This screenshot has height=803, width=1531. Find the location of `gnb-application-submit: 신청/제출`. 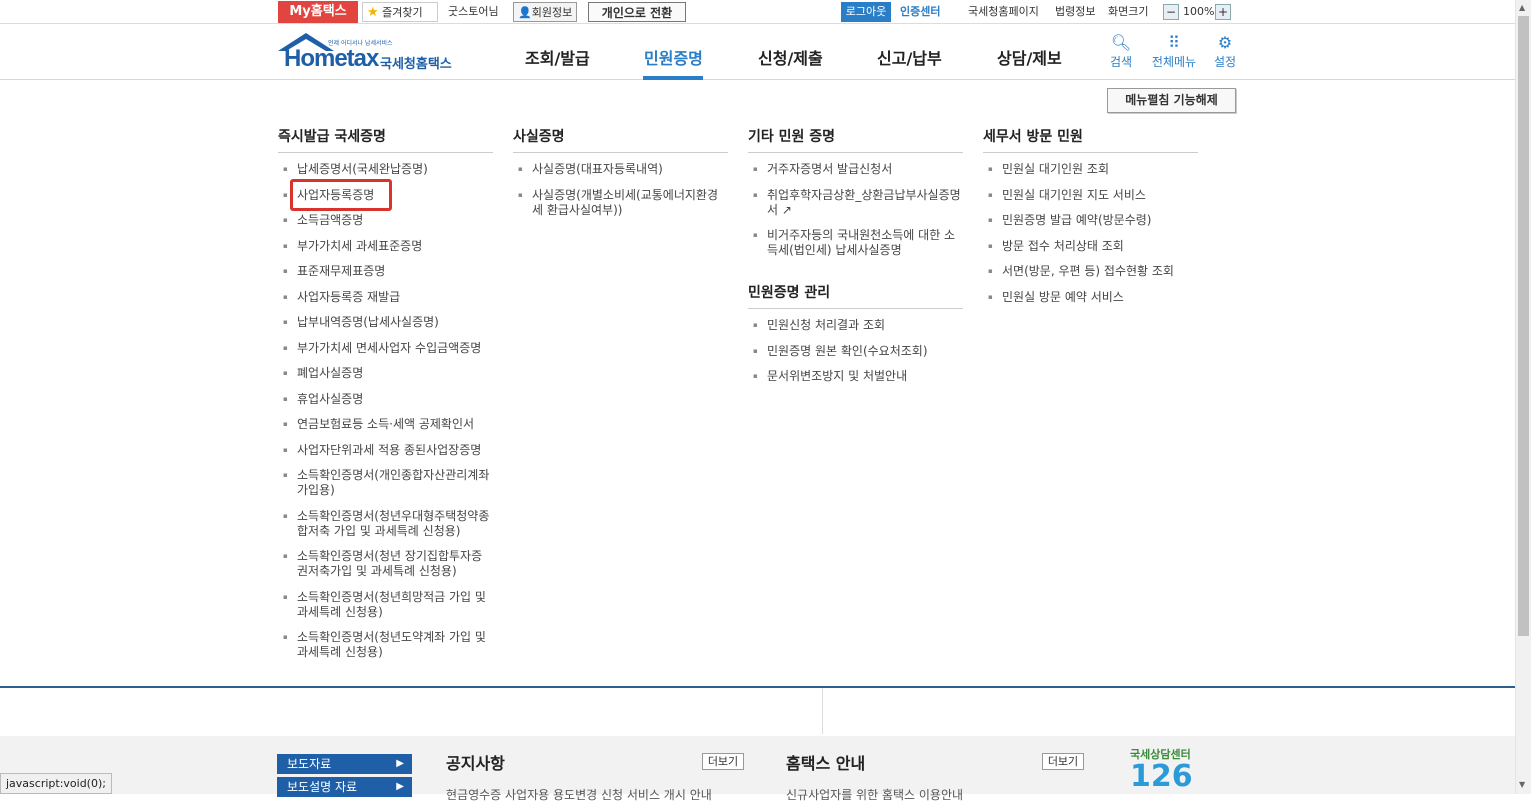

gnb-application-submit: 신청/제출 is located at coordinates (790, 57).